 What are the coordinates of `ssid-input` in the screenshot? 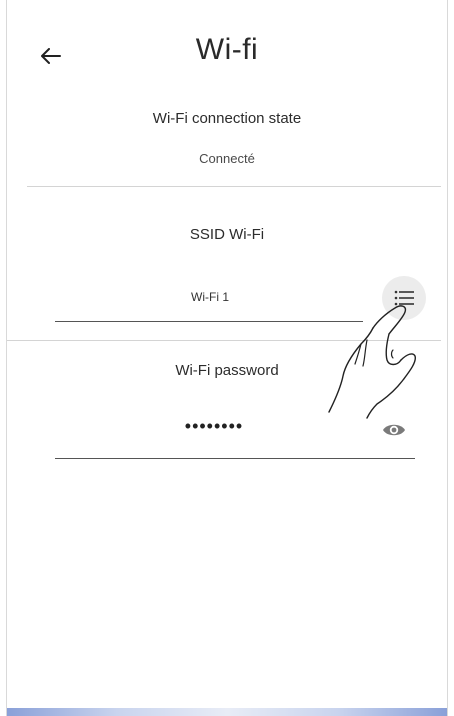 It's located at (210, 297).